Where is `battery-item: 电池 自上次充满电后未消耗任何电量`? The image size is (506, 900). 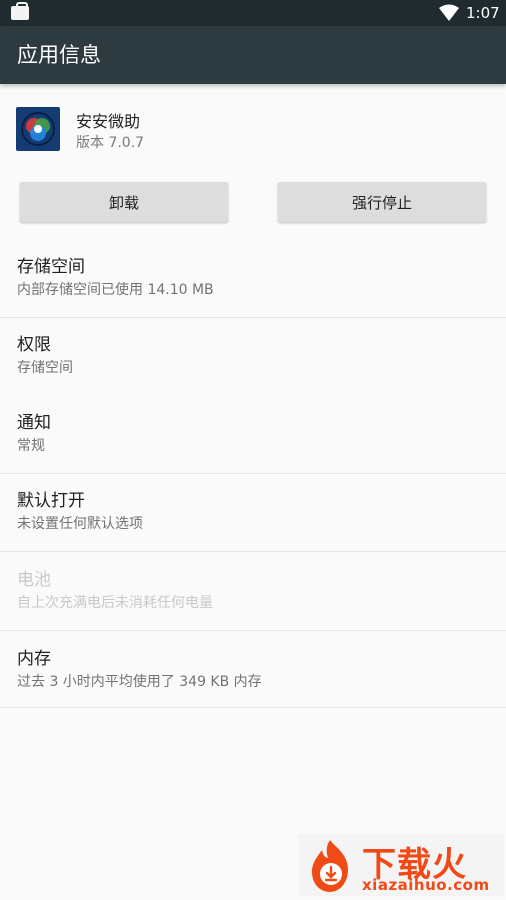
battery-item: 电池 自上次充满电后未消耗任何电量 is located at coordinates (253, 591).